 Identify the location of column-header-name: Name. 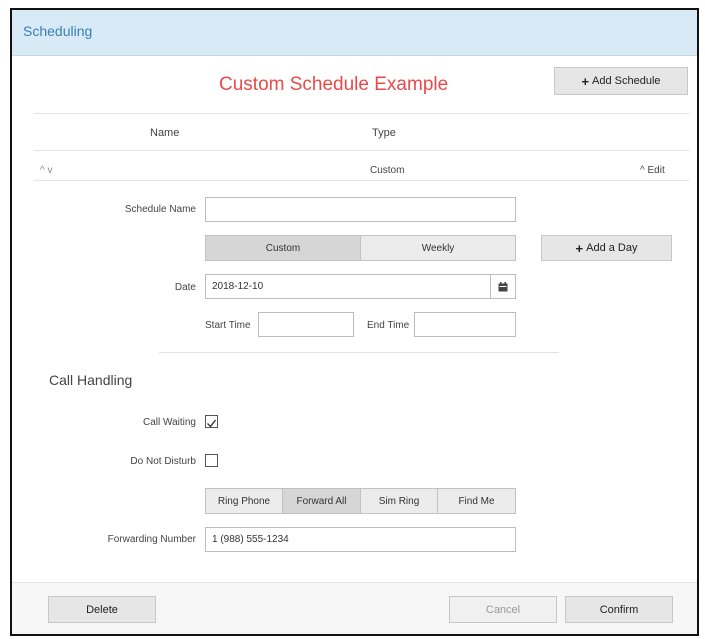
(165, 133).